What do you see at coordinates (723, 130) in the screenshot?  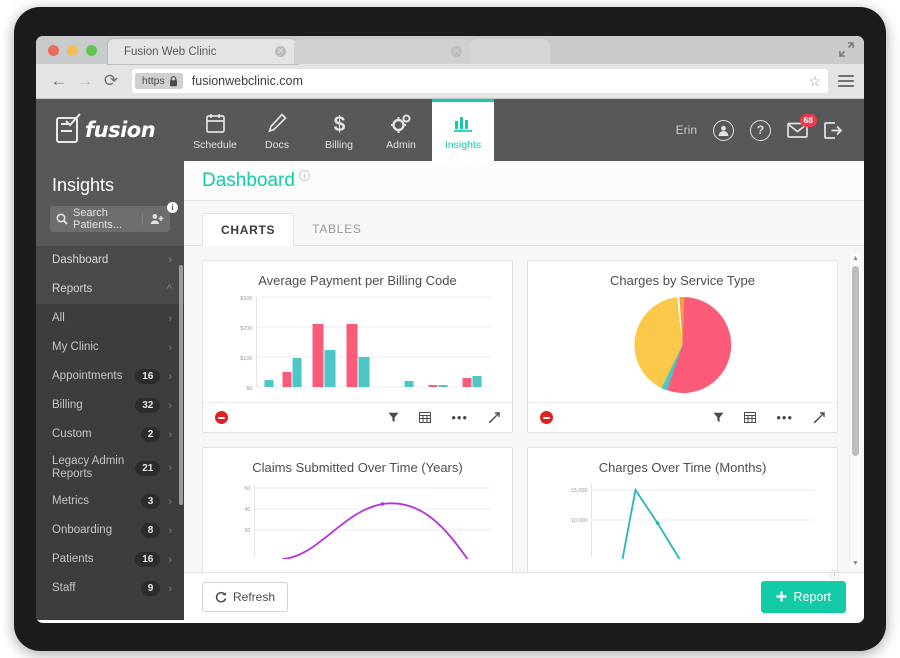 I see `user-avatar-icon` at bounding box center [723, 130].